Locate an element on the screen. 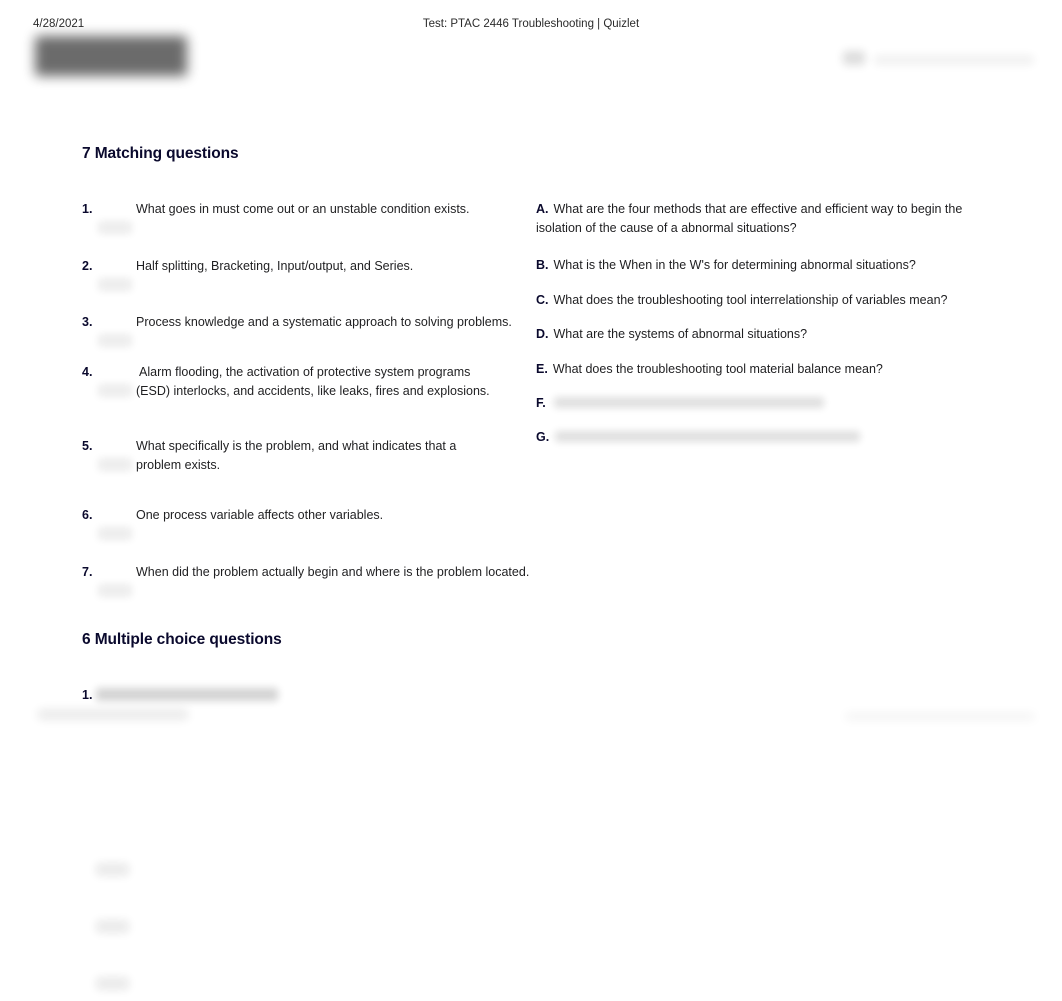 The height and width of the screenshot is (1001, 1062). match-number: 5. is located at coordinates (87, 446).